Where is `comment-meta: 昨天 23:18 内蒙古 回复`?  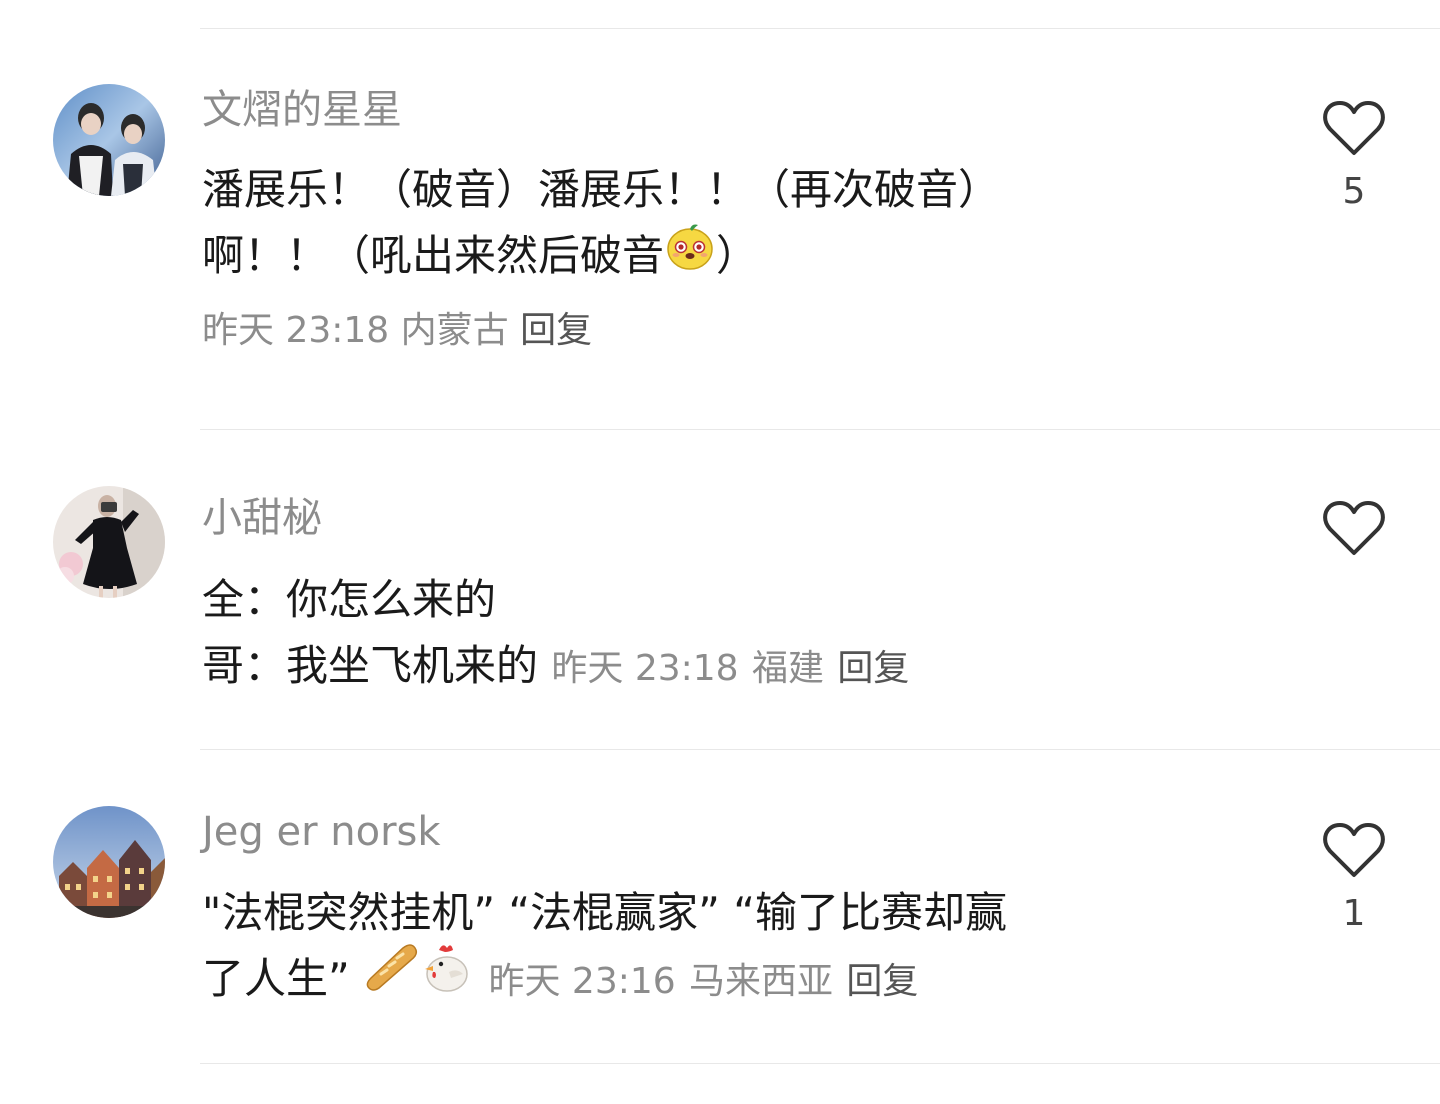 comment-meta: 昨天 23:18 内蒙古 回复 is located at coordinates (397, 331).